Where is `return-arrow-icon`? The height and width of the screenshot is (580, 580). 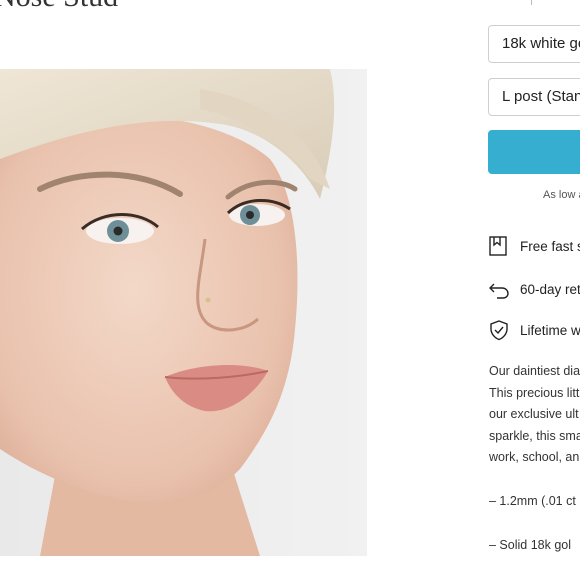 return-arrow-icon is located at coordinates (499, 289).